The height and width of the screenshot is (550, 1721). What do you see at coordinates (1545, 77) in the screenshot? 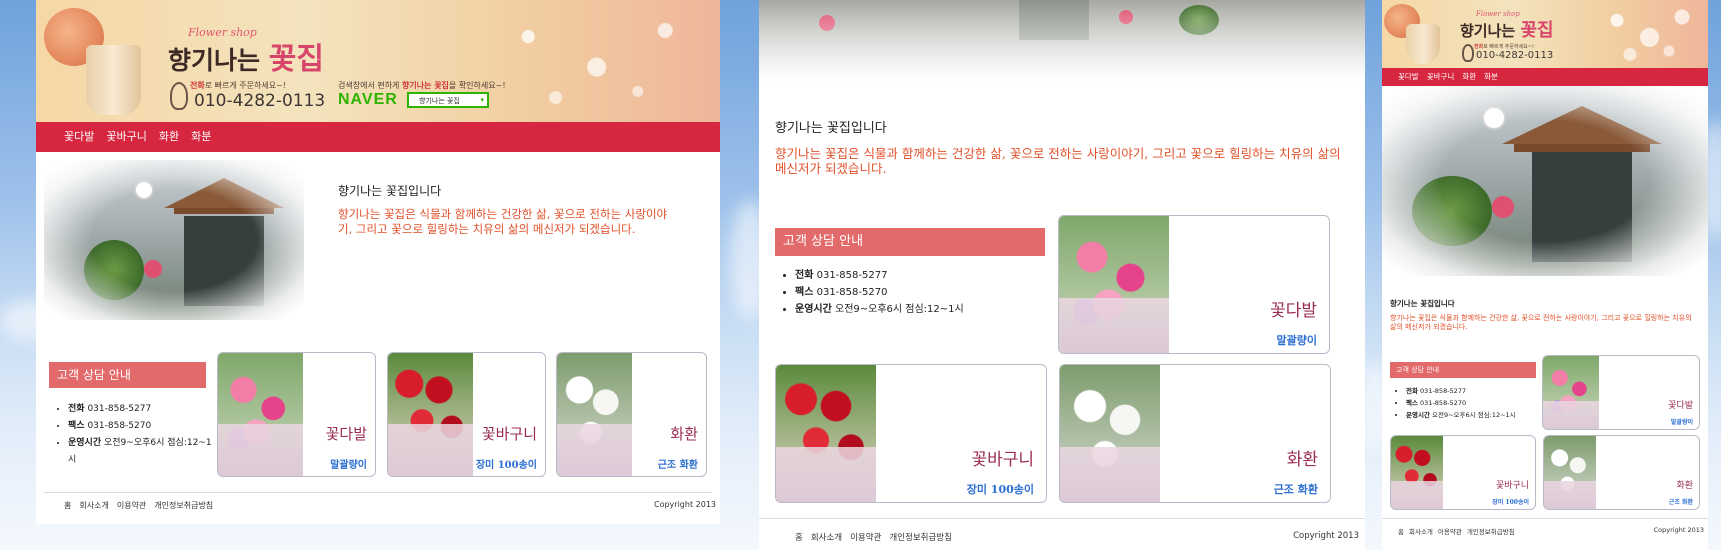
I see `main-nav: 꽃다발 꽃바구니 화환 화분` at bounding box center [1545, 77].